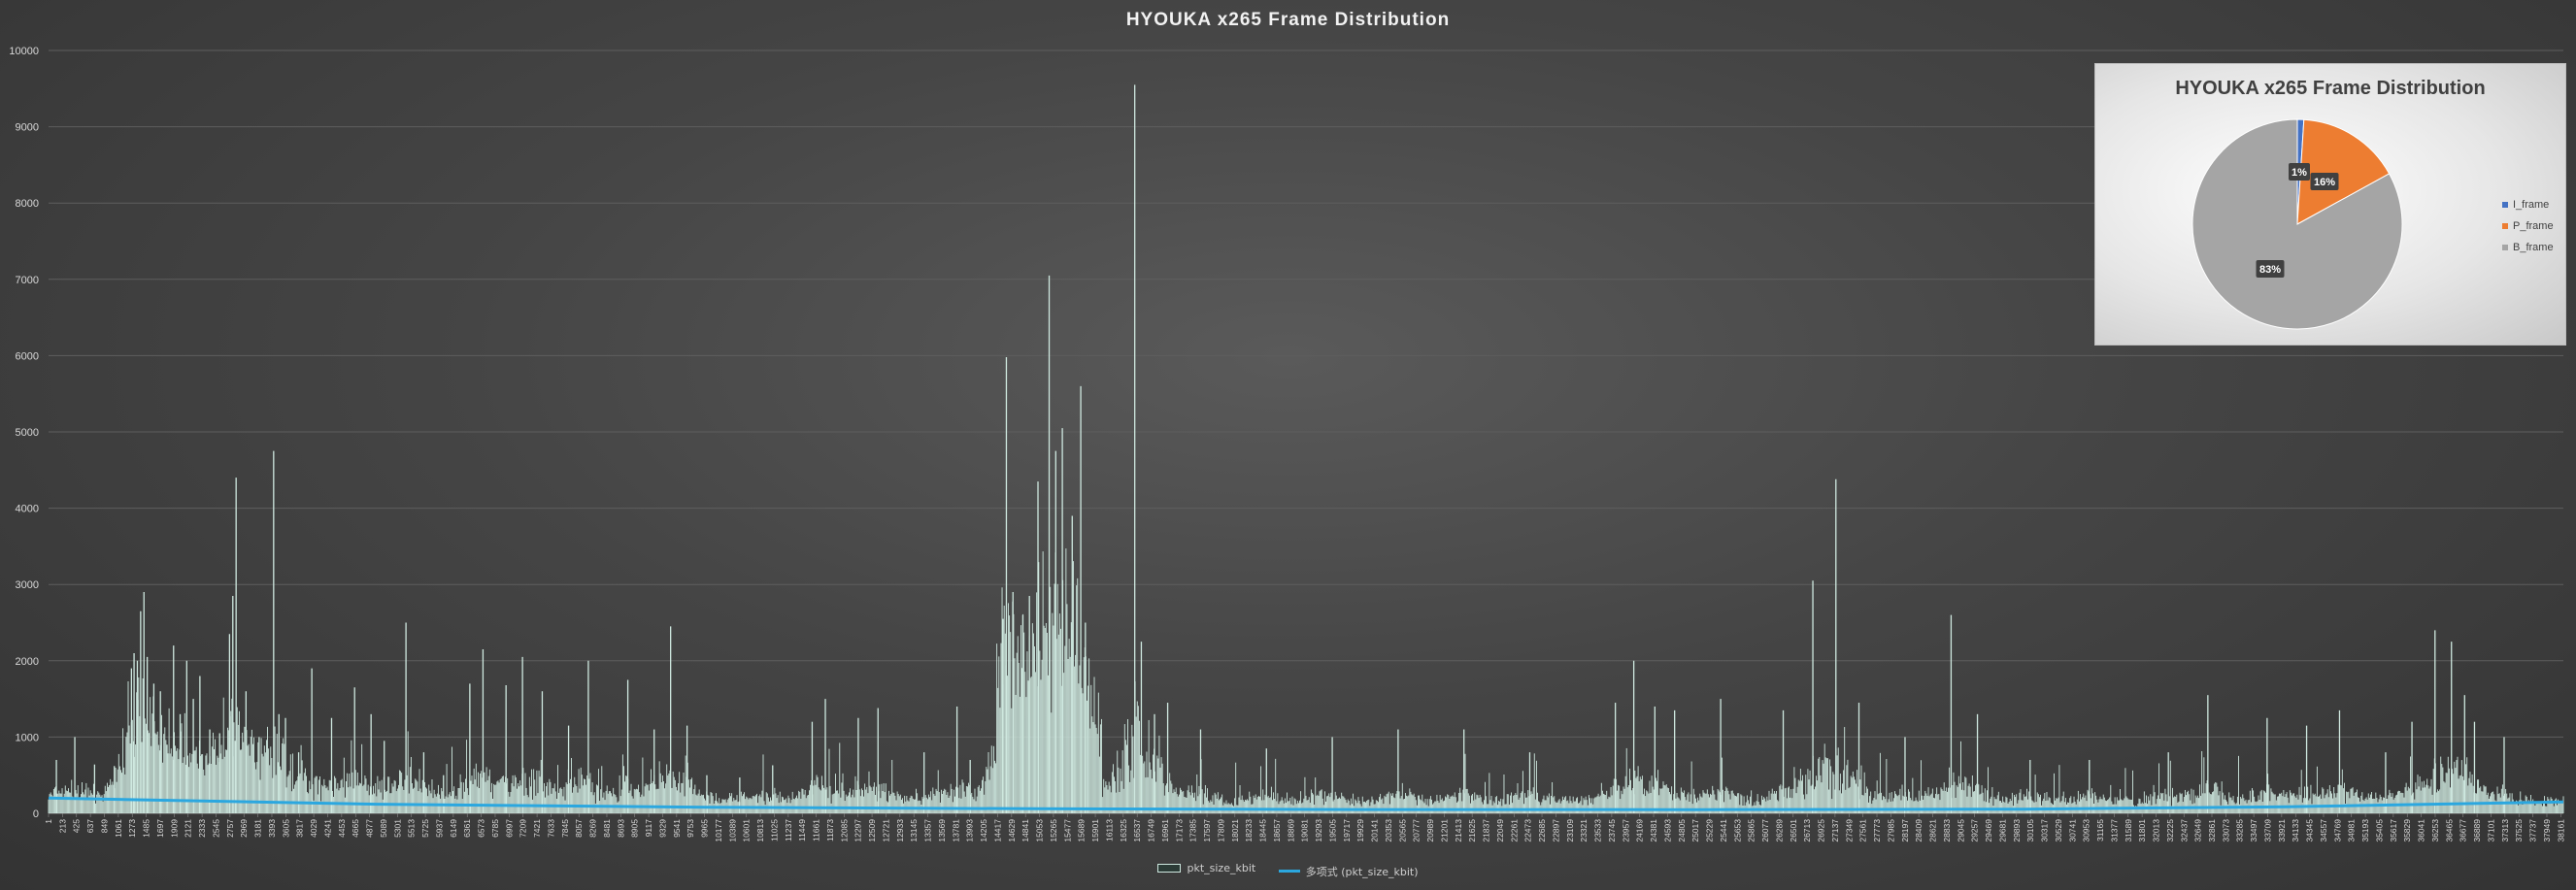  What do you see at coordinates (1289, 871) in the screenshot?
I see `legend-swatch-line` at bounding box center [1289, 871].